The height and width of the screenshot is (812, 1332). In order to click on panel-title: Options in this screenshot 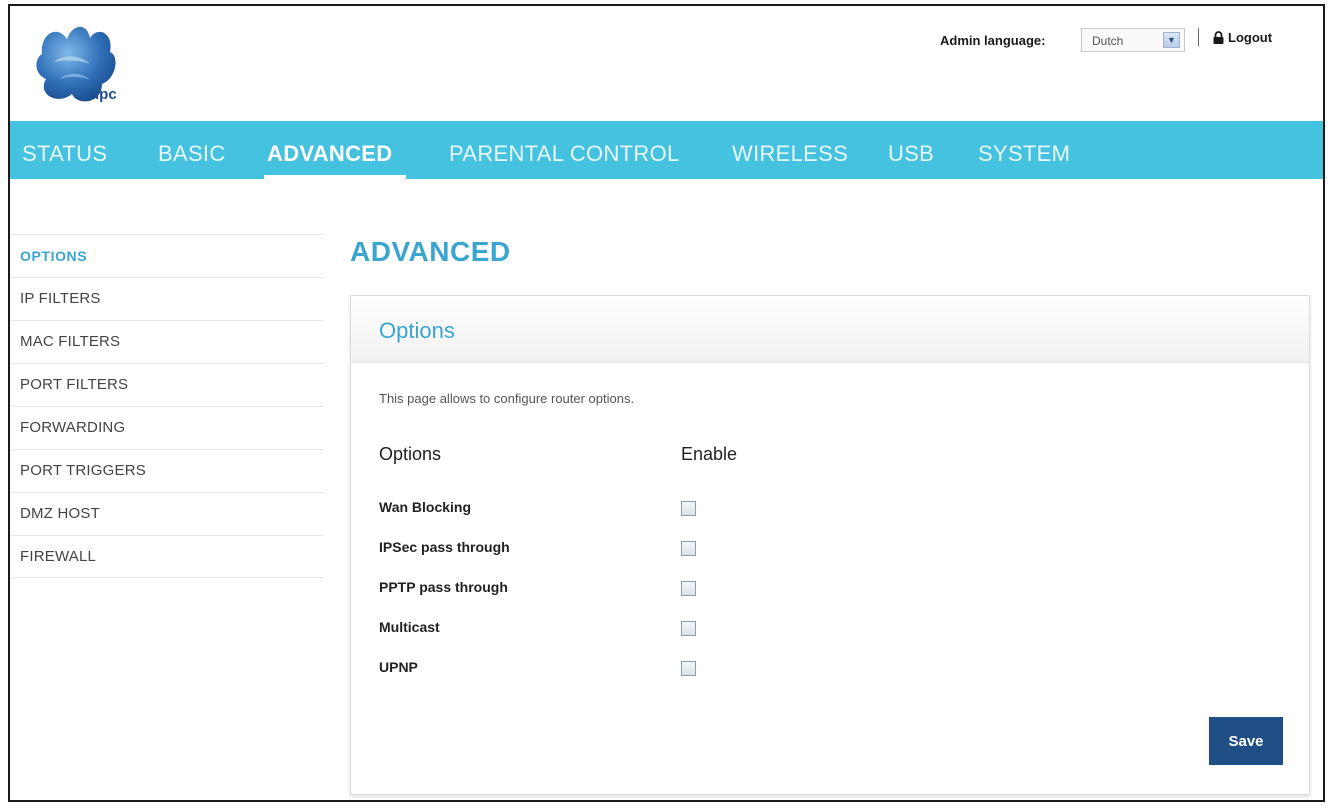, I will do `click(417, 330)`.